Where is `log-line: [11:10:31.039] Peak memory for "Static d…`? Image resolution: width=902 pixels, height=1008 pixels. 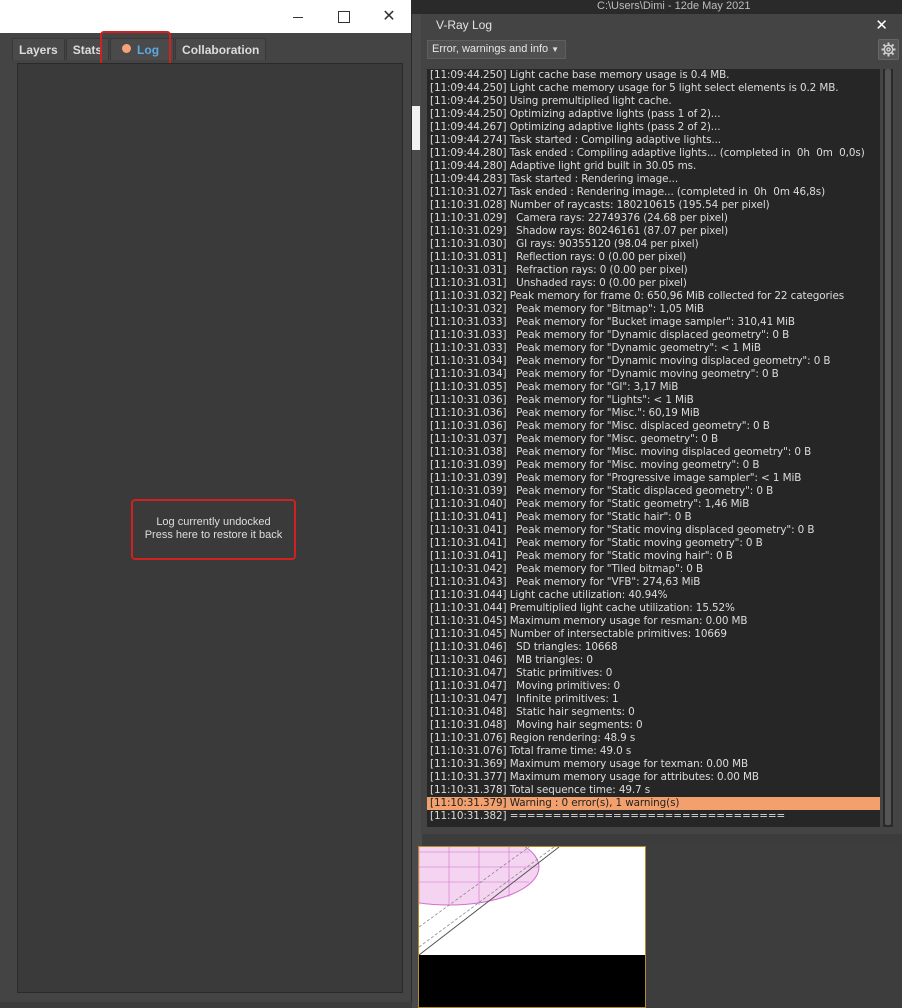 log-line: [11:10:31.039] Peak memory for "Static d… is located at coordinates (602, 491).